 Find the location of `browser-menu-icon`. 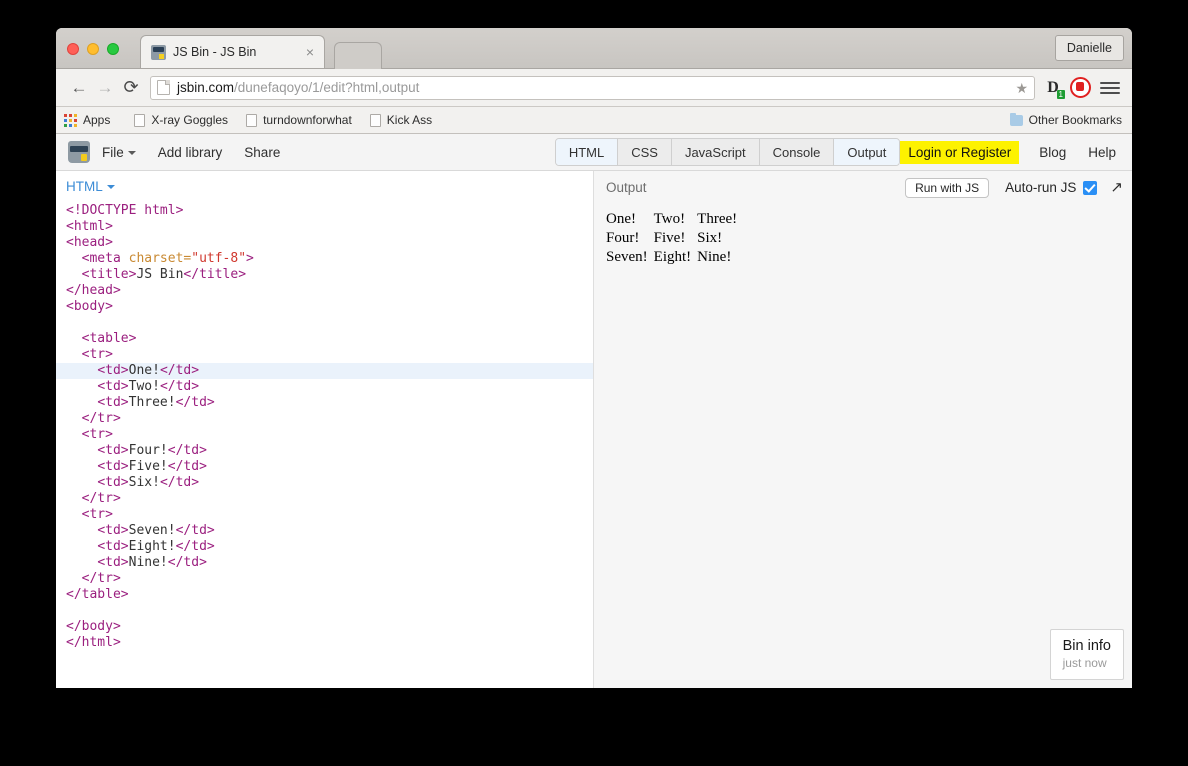

browser-menu-icon is located at coordinates (1110, 87).